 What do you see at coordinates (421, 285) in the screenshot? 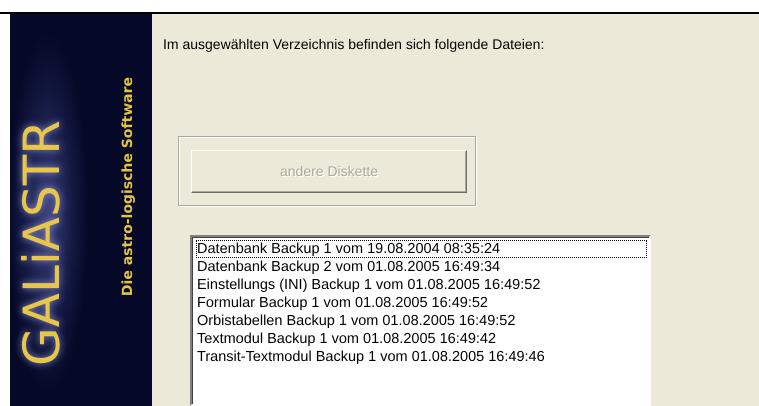
I see `file-list-item: Einstellungs (INI) Backup 1 vom 01.08.2005 16:49:52` at bounding box center [421, 285].